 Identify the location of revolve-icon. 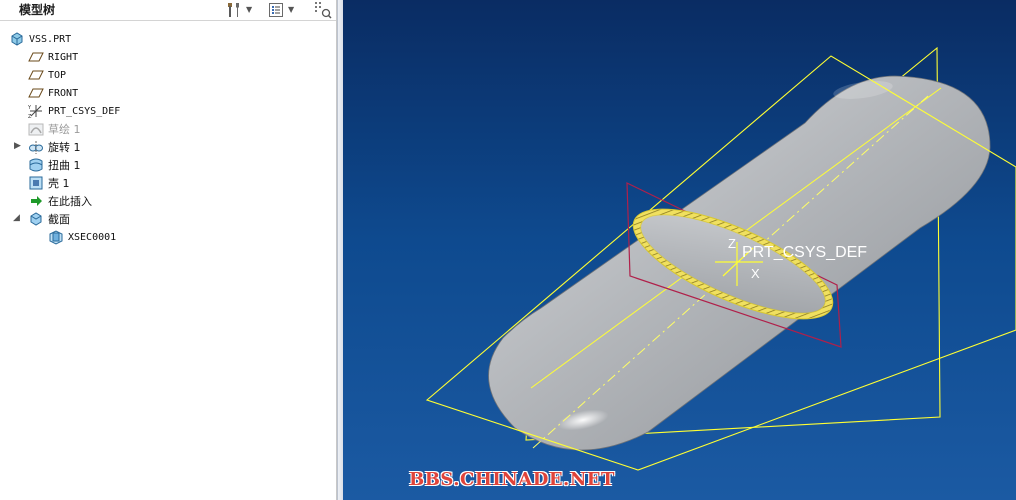
(36, 147).